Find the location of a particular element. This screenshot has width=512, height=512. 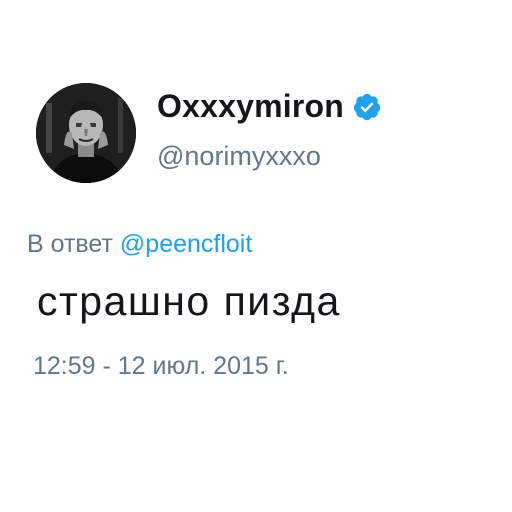

reply-context: В ответ @peencfloit is located at coordinates (139, 244).